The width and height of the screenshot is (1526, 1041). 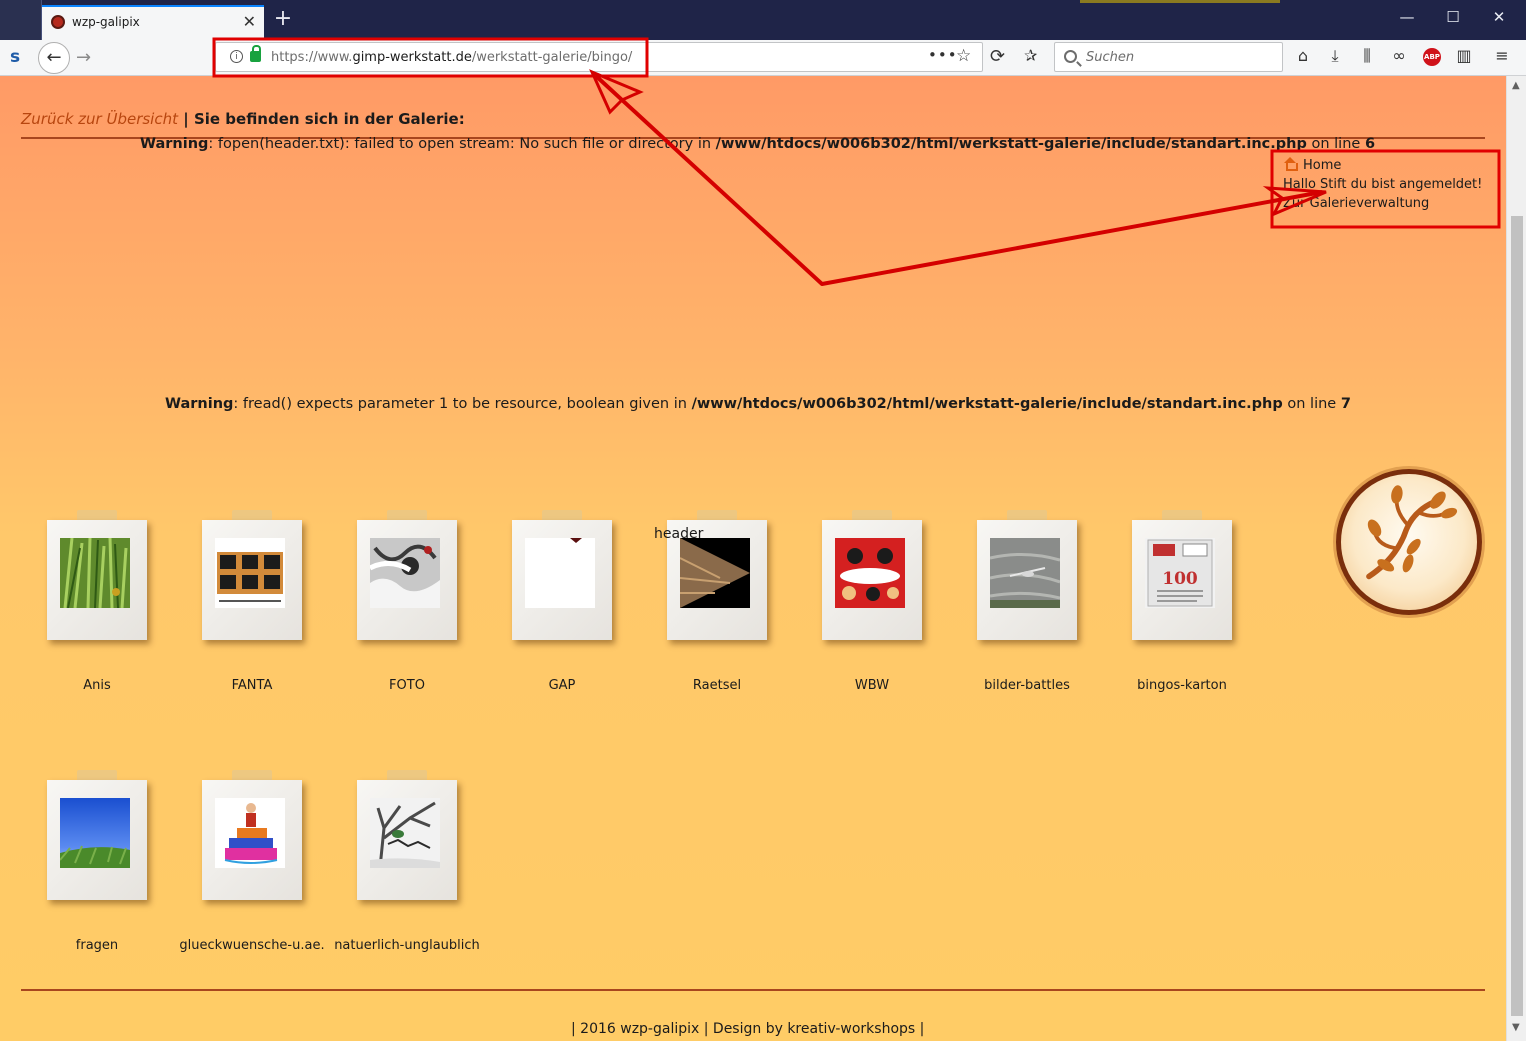 What do you see at coordinates (21, 20) in the screenshot?
I see `desktop-strip` at bounding box center [21, 20].